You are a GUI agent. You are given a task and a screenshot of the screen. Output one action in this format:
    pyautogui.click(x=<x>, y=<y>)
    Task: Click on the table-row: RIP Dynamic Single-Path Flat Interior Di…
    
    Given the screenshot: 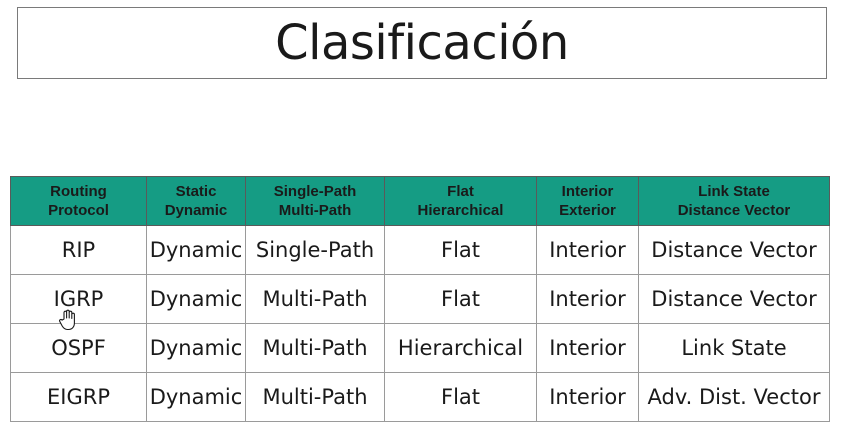 What is the action you would take?
    pyautogui.click(x=420, y=250)
    